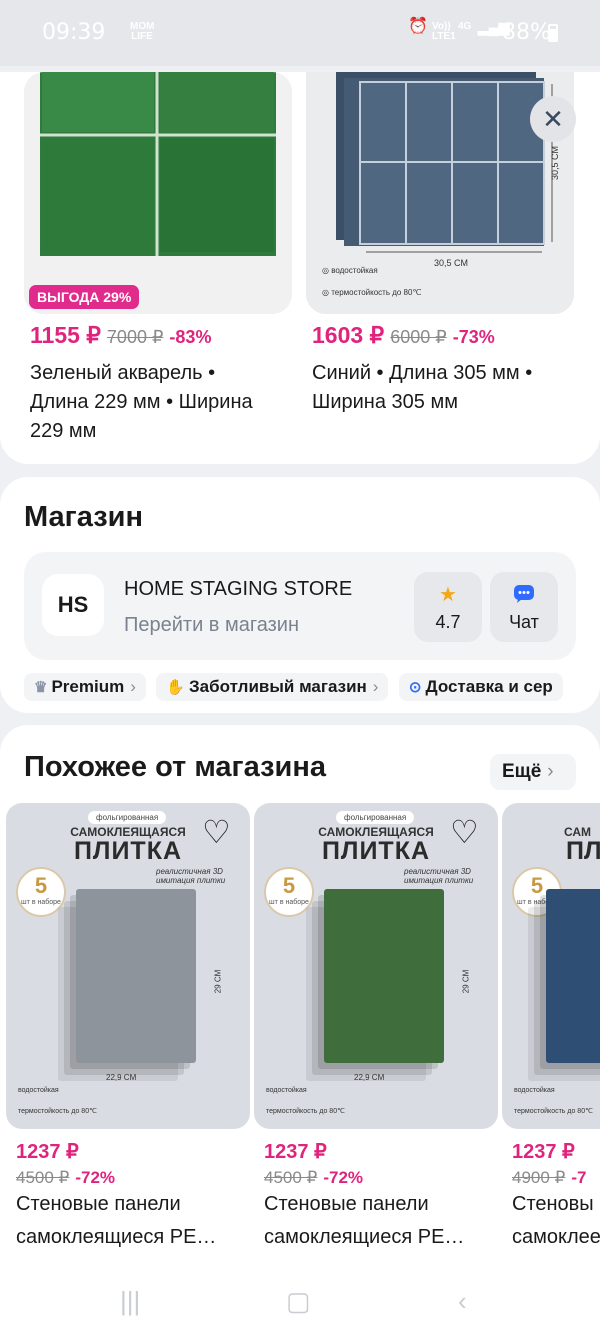 The height and width of the screenshot is (1332, 600). I want to click on system-nav-bar: ||| ▢ ‹, so click(300, 1301).